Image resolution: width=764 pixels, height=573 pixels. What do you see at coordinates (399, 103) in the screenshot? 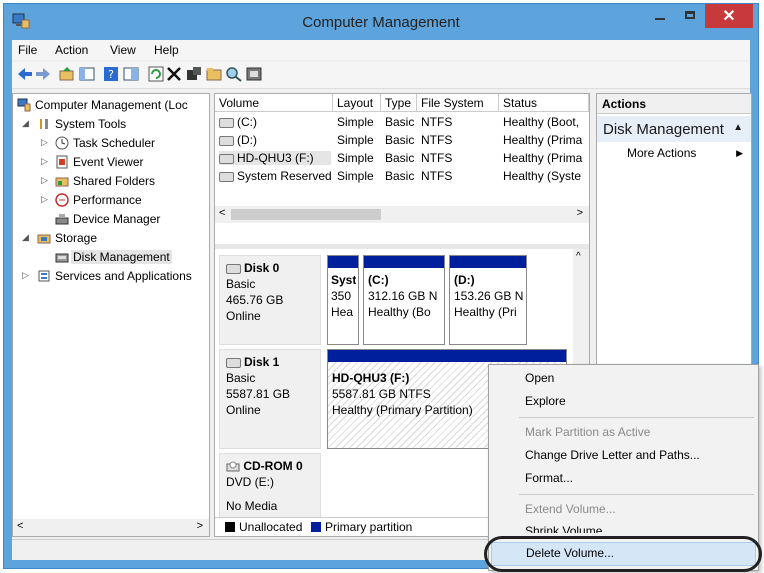
I see `column-header-type: Type` at bounding box center [399, 103].